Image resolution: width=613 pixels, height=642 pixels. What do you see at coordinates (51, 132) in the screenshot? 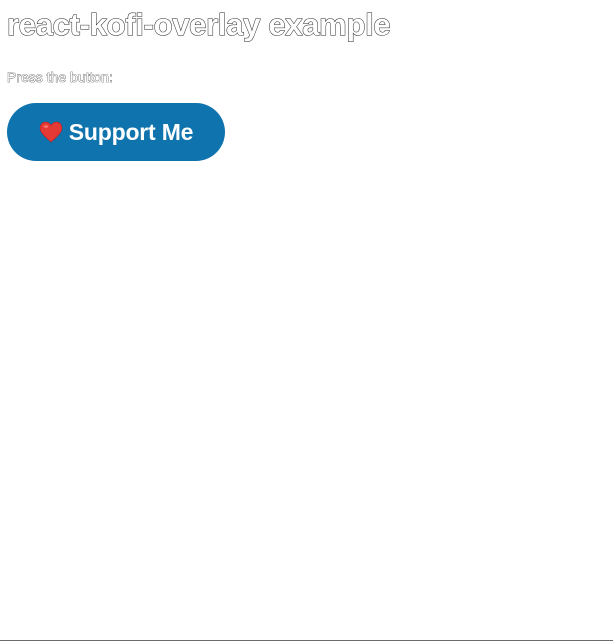
I see `heart-icon` at bounding box center [51, 132].